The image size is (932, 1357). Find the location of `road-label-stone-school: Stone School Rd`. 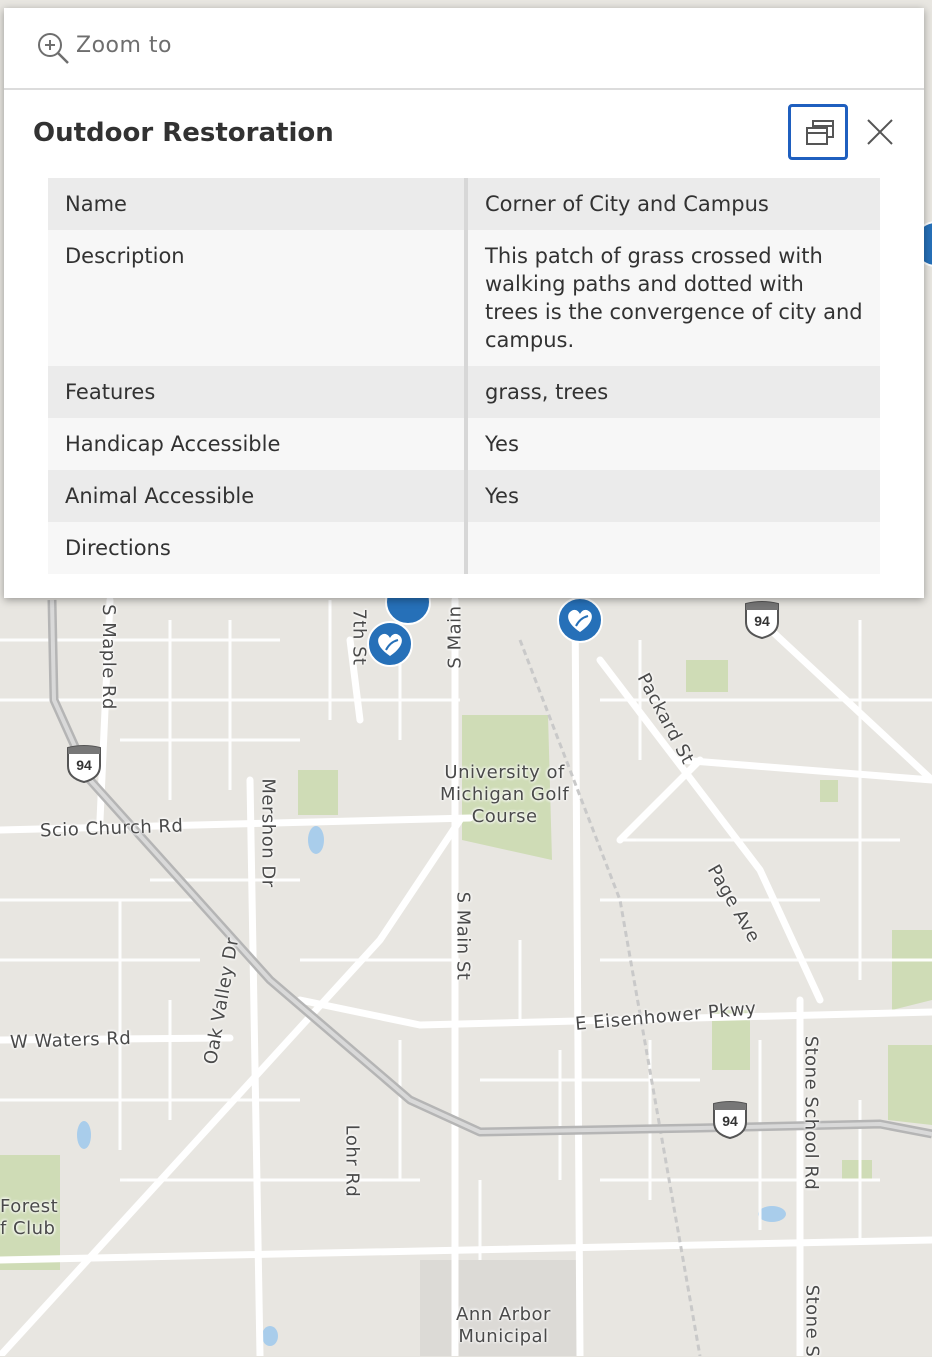

road-label-stone-school: Stone School Rd is located at coordinates (811, 1113).